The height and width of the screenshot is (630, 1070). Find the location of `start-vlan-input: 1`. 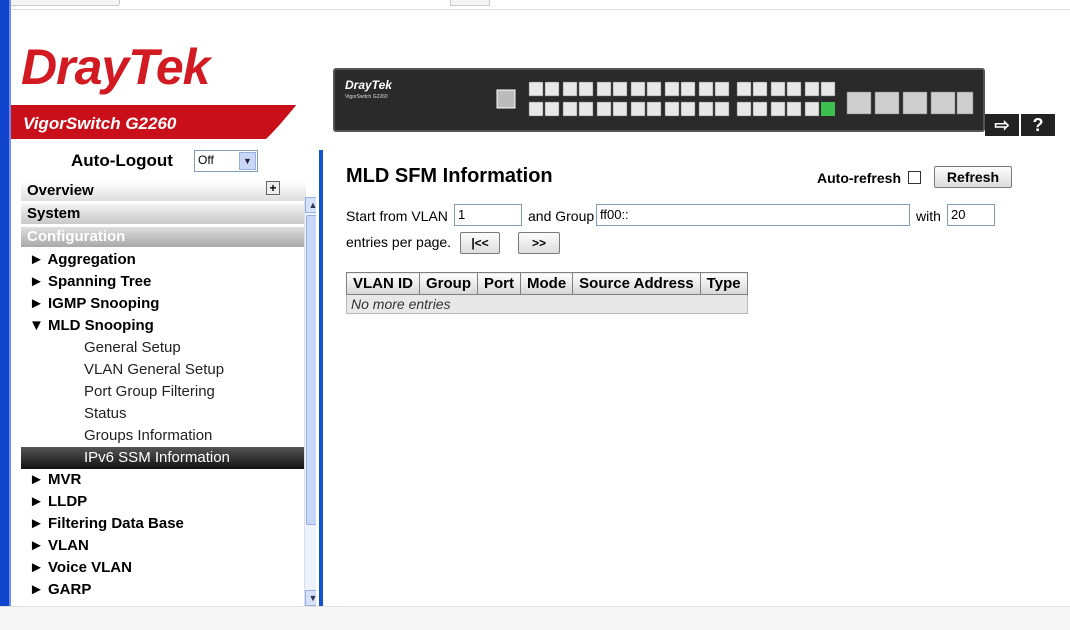

start-vlan-input: 1 is located at coordinates (488, 215).